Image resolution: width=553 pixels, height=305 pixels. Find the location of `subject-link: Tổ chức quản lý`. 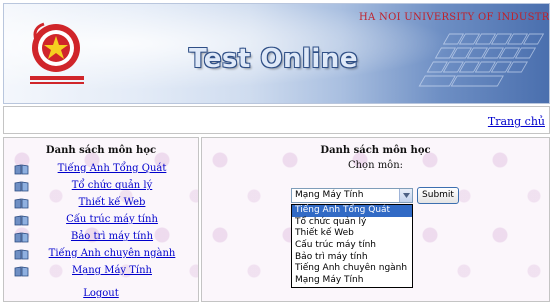

subject-link: Tổ chức quản lý is located at coordinates (112, 185).